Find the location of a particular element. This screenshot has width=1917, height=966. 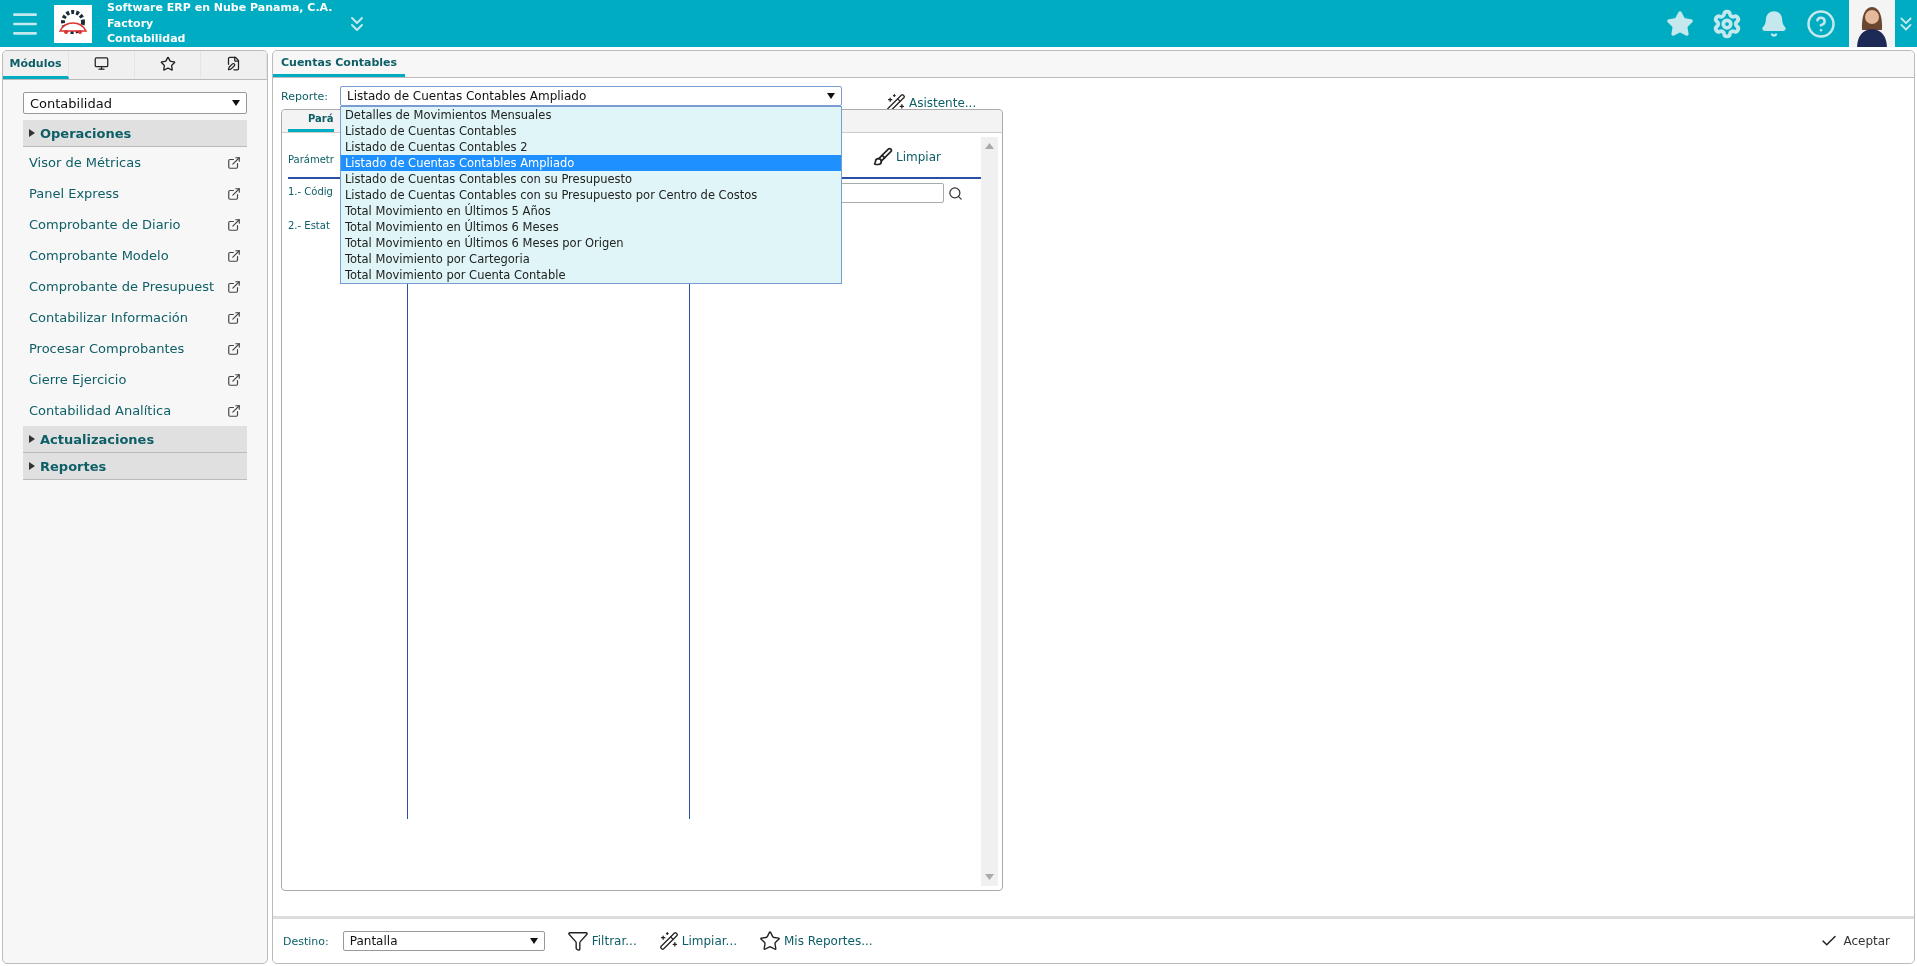

dropdown-option: Listado de Cuentas Contables is located at coordinates (590, 131).